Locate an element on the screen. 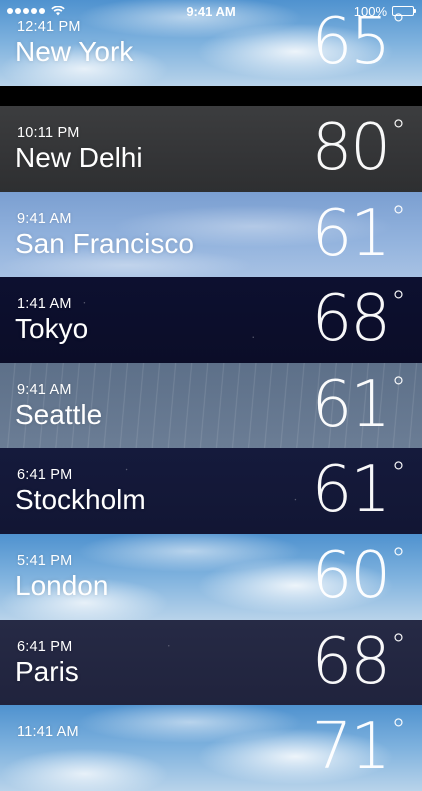 The width and height of the screenshot is (422, 791). temperature: 71° is located at coordinates (358, 747).